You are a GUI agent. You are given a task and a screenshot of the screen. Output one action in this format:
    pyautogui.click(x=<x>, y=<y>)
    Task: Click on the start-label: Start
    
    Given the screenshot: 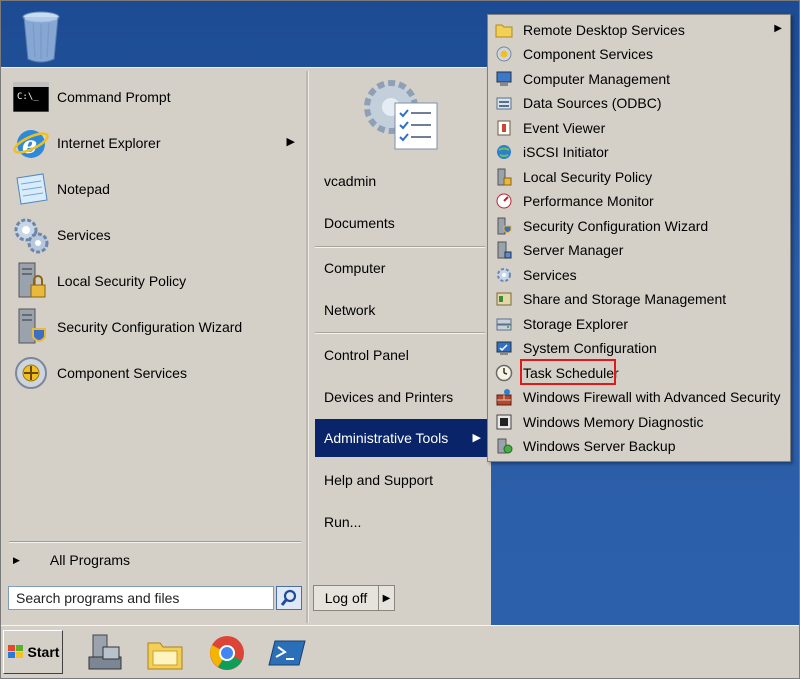 What is the action you would take?
    pyautogui.click(x=43, y=652)
    